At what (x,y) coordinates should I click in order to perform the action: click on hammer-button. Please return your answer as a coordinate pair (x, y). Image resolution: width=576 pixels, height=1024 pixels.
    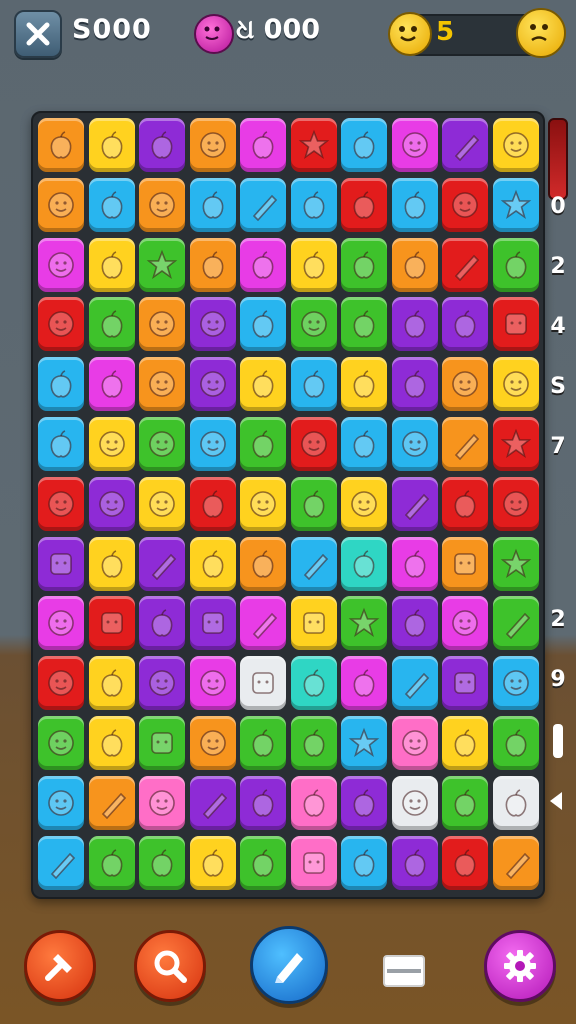
    Looking at the image, I should click on (60, 966).